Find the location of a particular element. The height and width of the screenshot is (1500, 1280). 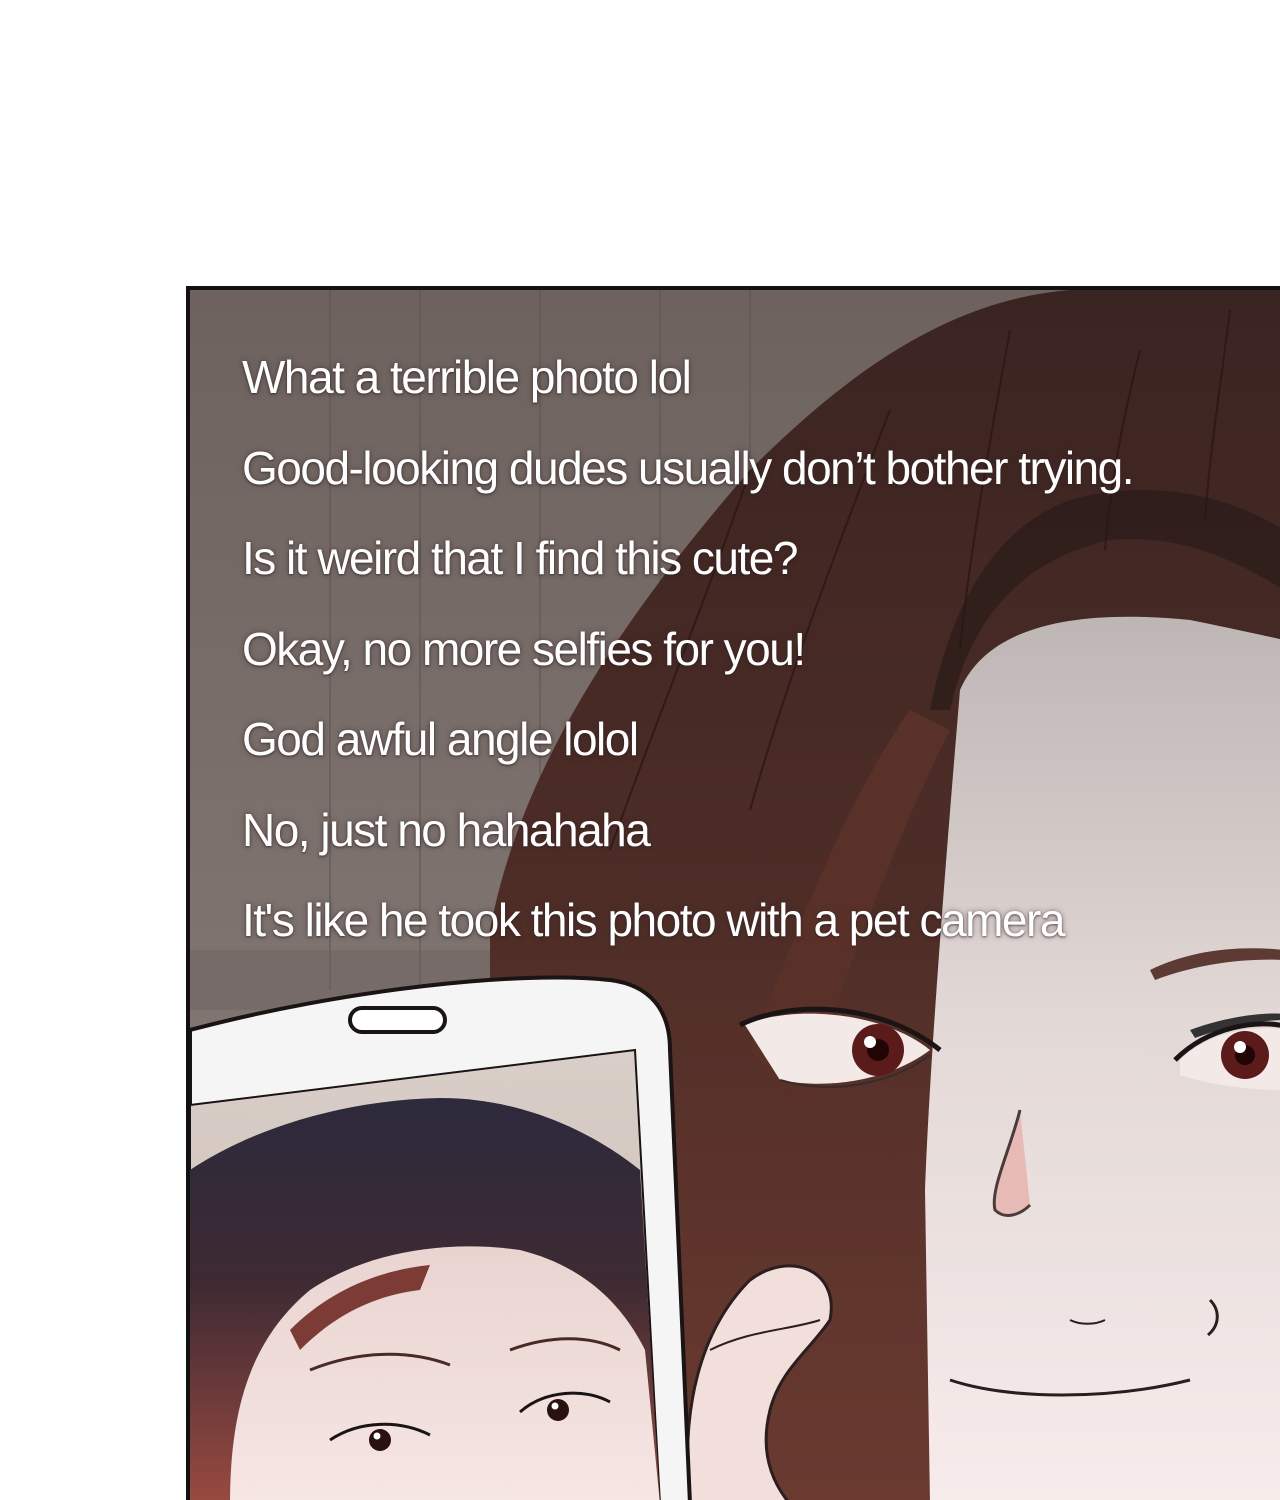

comment-line: God awful angle lolol is located at coordinates (440, 739).